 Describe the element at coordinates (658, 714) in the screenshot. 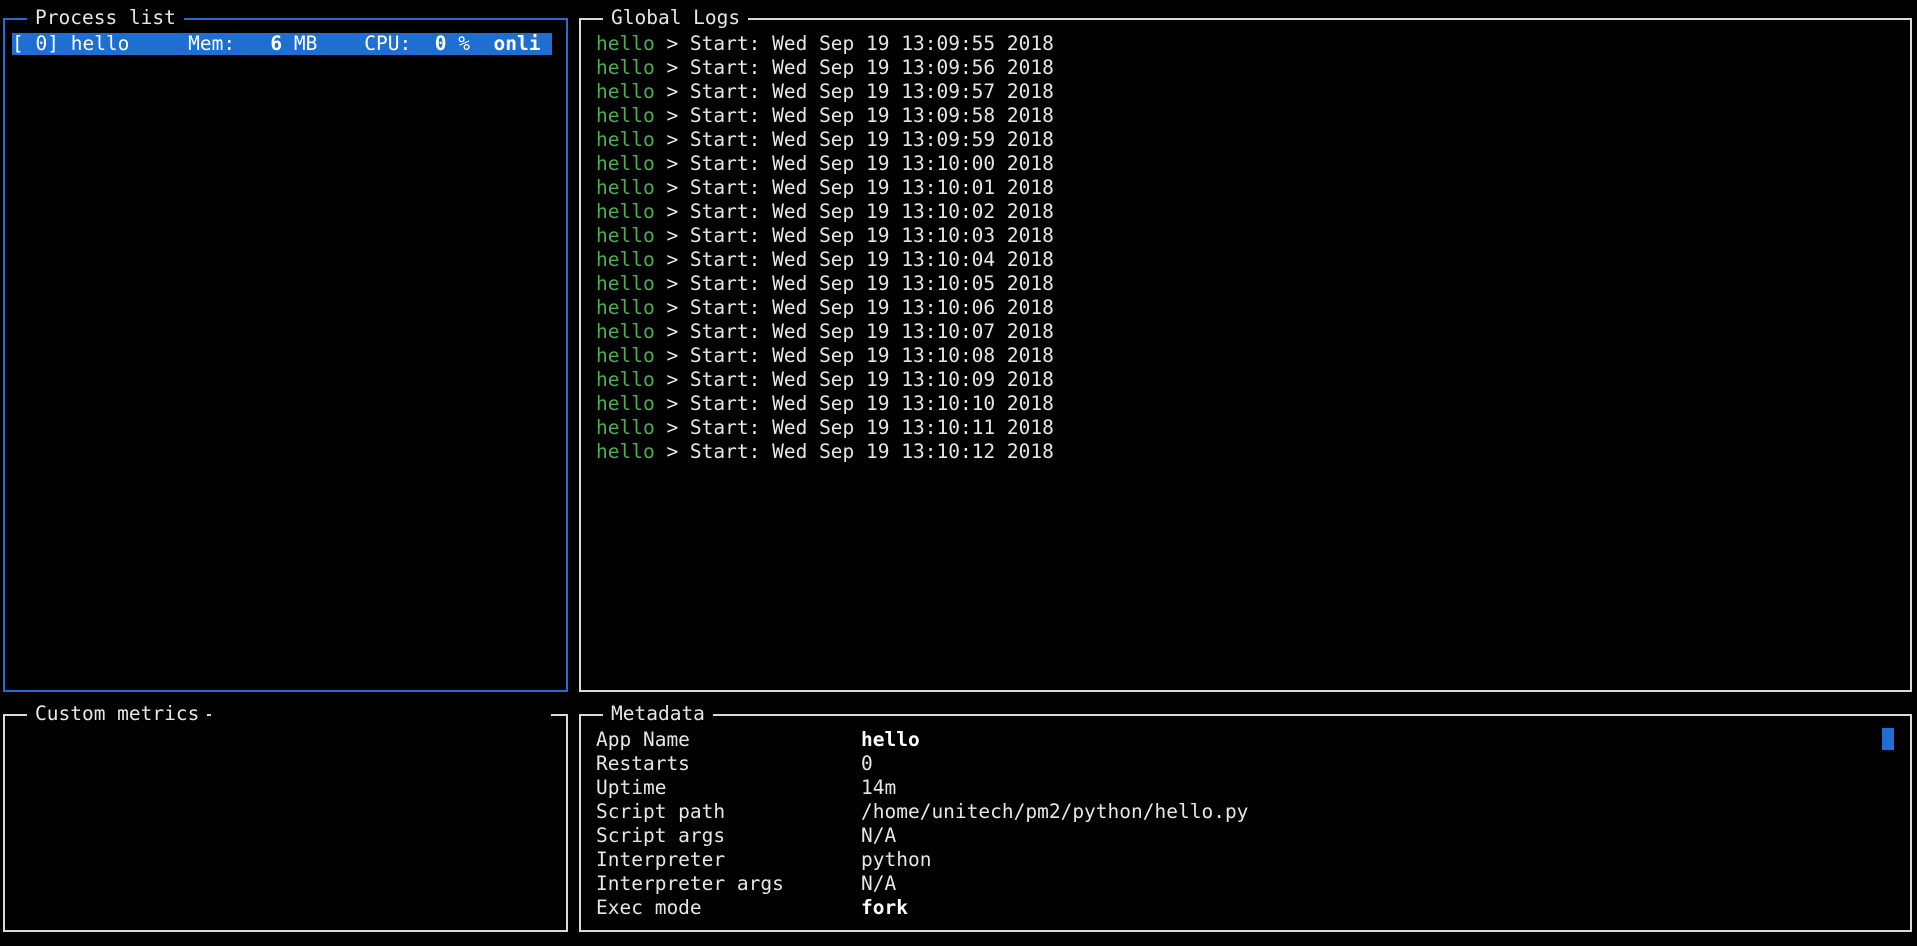

I see `metadata-title: Metadata` at that location.